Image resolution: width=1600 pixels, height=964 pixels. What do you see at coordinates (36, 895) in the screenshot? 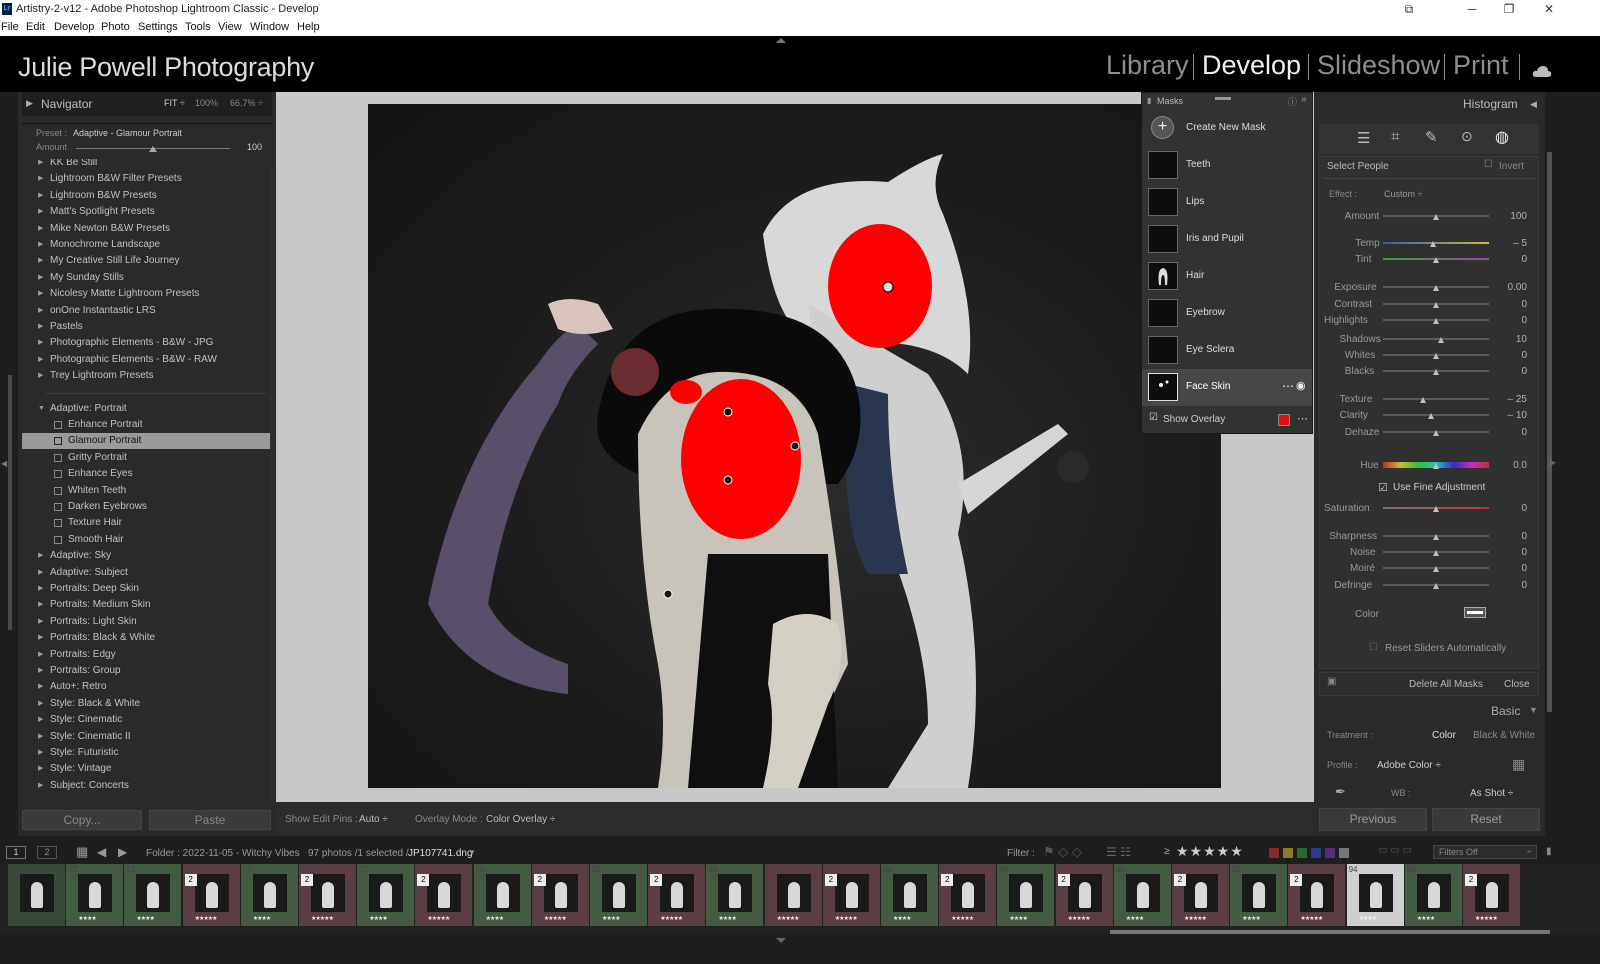
I see `filmstrip-thumbnail: 71` at bounding box center [36, 895].